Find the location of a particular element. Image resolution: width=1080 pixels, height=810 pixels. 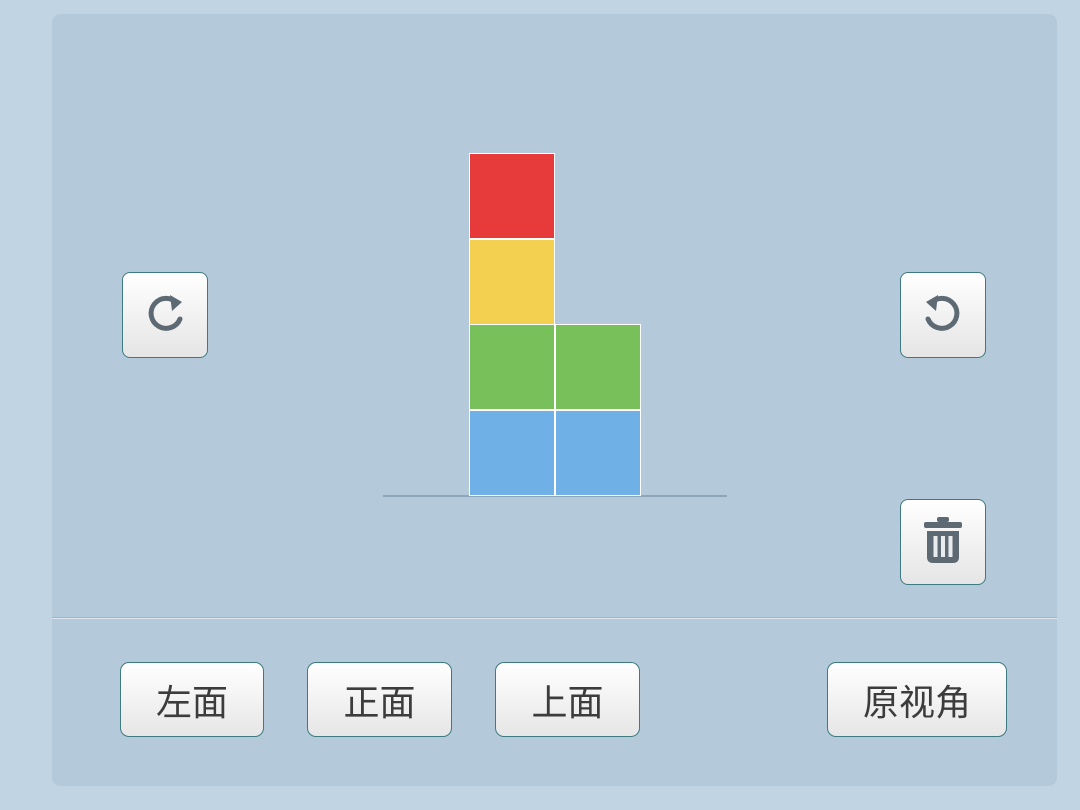

delete-button is located at coordinates (943, 542).